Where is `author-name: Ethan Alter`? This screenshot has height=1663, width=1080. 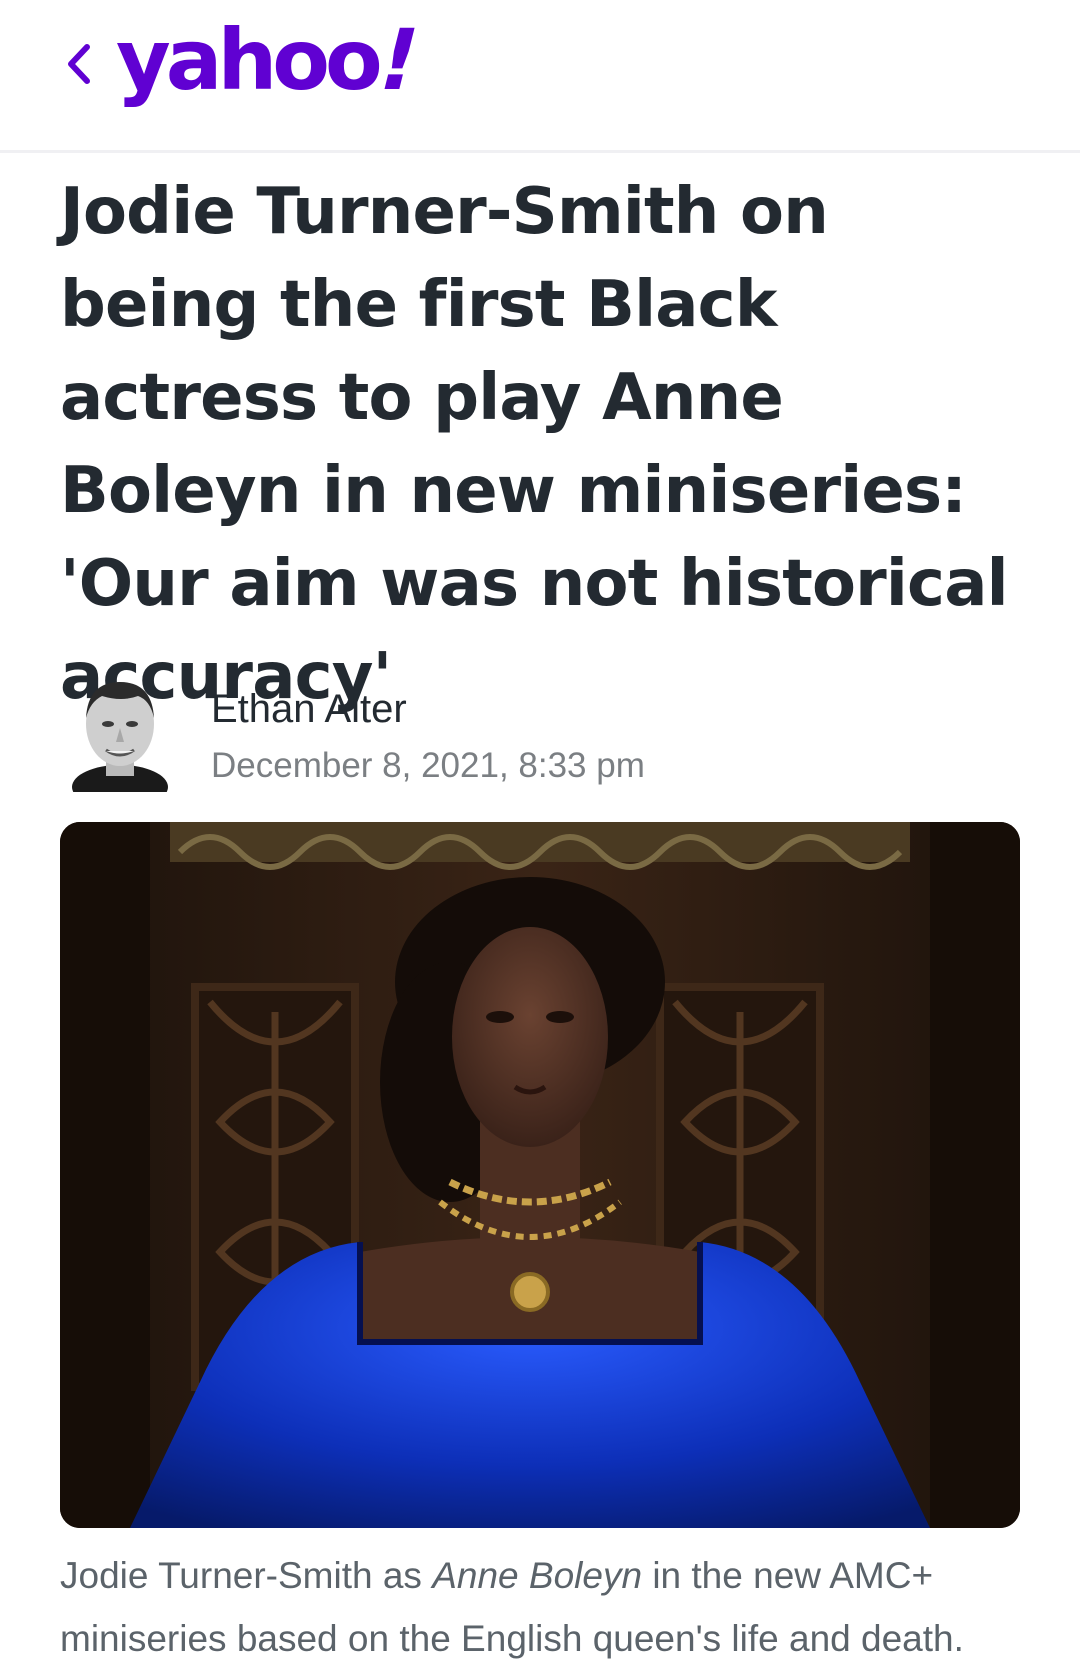 author-name: Ethan Alter is located at coordinates (309, 709).